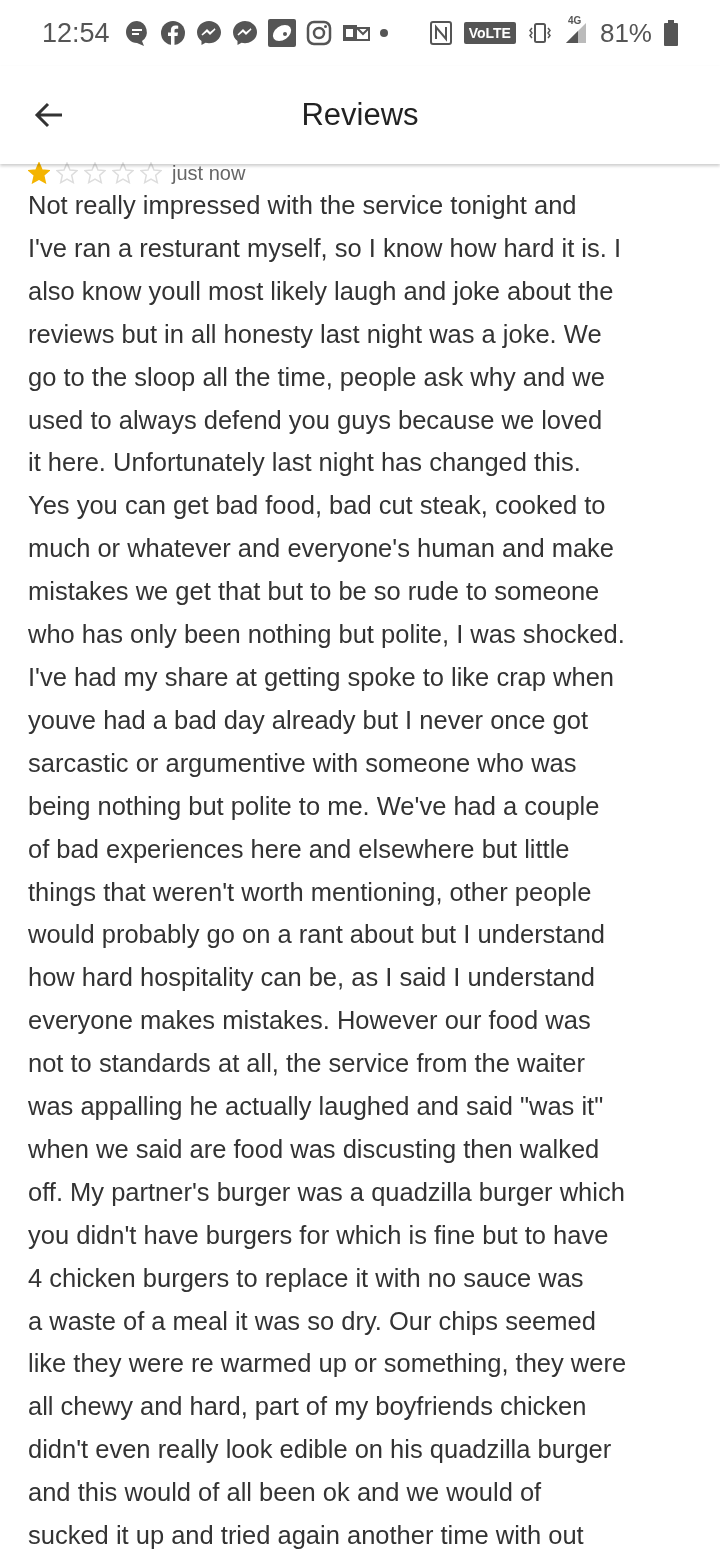  Describe the element at coordinates (671, 33) in the screenshot. I see `battery-icon` at that location.